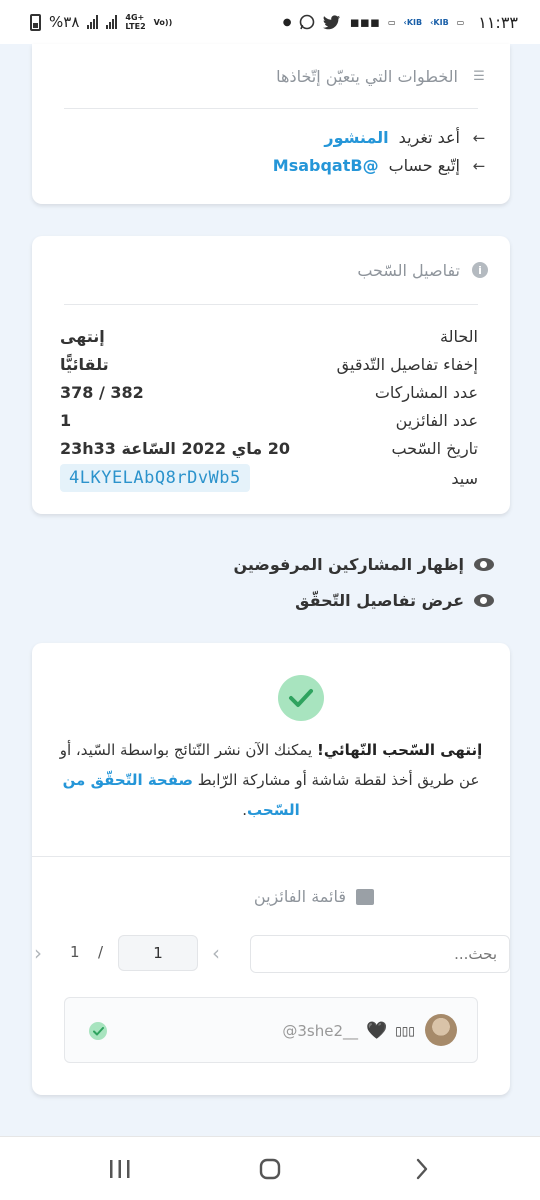 The width and height of the screenshot is (540, 1200). Describe the element at coordinates (356, 137) in the screenshot. I see `retweet-post-link: المنشور` at that location.